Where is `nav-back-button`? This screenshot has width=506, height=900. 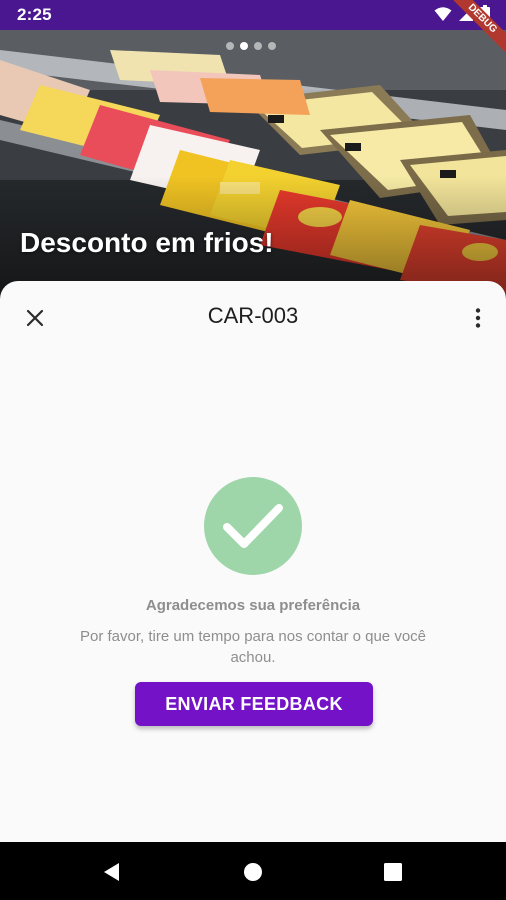
nav-back-button is located at coordinates (112, 872).